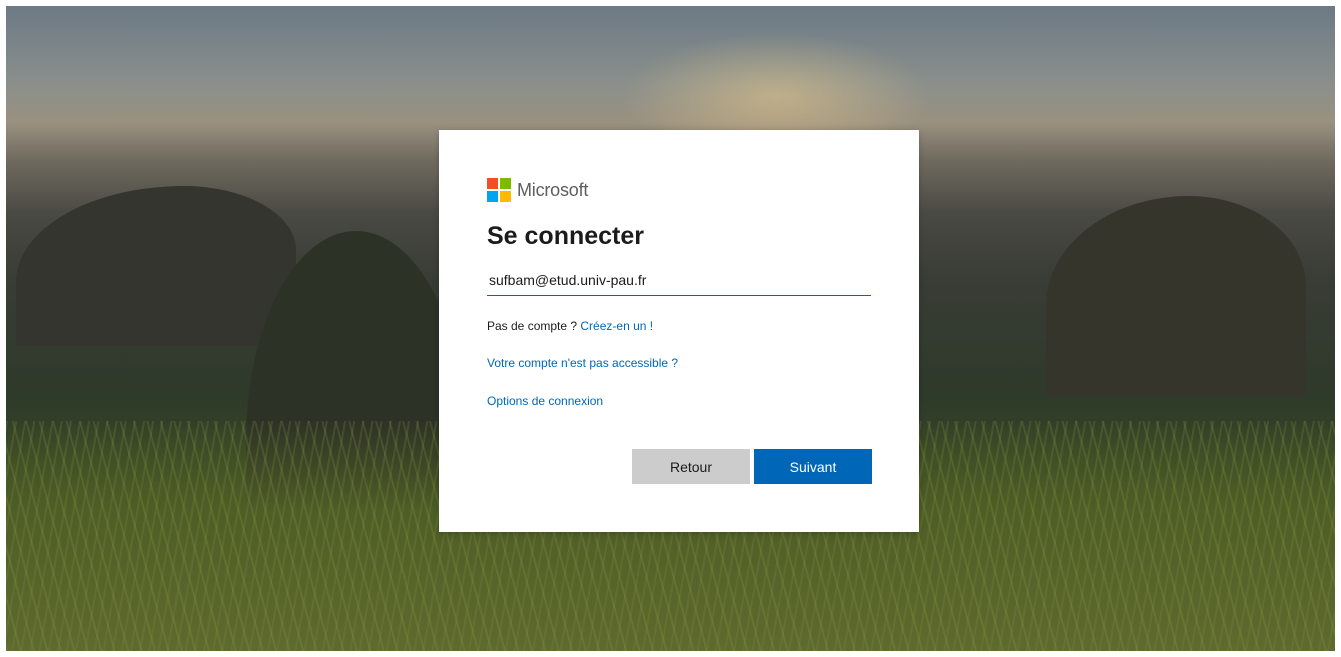  Describe the element at coordinates (499, 190) in the screenshot. I see `microsoft-logo-icon` at that location.